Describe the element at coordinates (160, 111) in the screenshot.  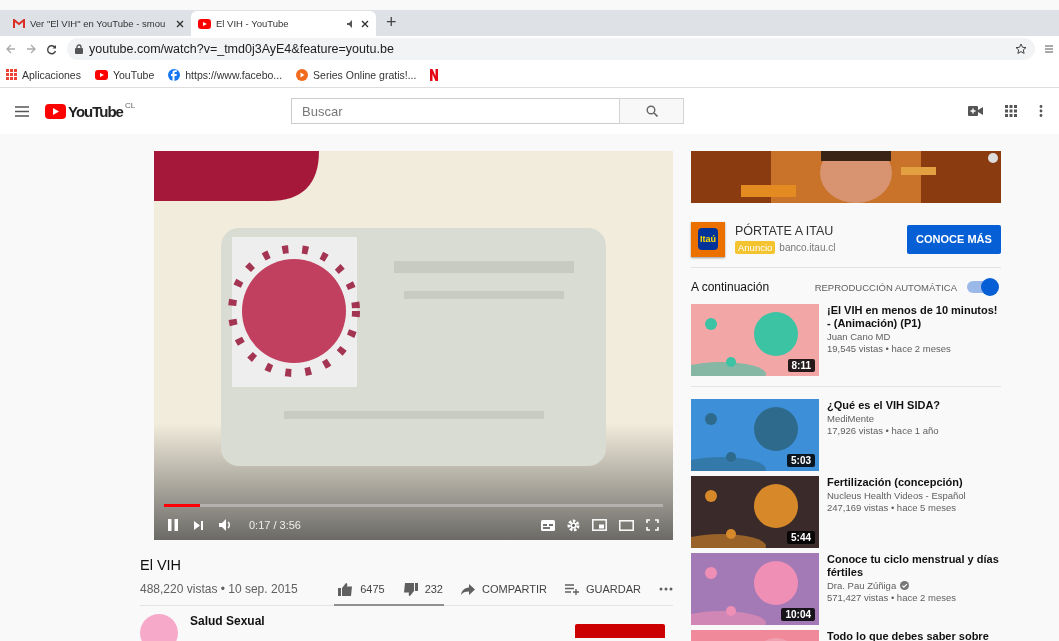
I see `youtube-logo: YouTube$^{CL}$` at that location.